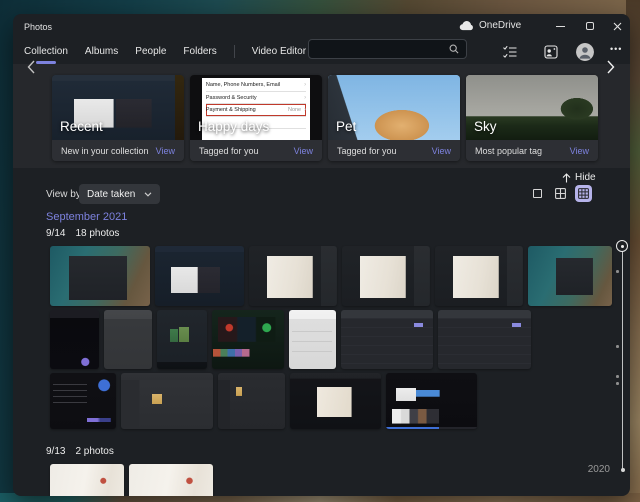  Describe the element at coordinates (234, 126) in the screenshot. I see `card-title: Happy days` at that location.